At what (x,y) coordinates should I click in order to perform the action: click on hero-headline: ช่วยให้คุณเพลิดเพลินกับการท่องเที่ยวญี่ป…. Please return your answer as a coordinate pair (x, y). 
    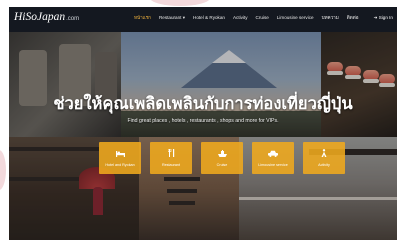
    Looking at the image, I should click on (203, 104).